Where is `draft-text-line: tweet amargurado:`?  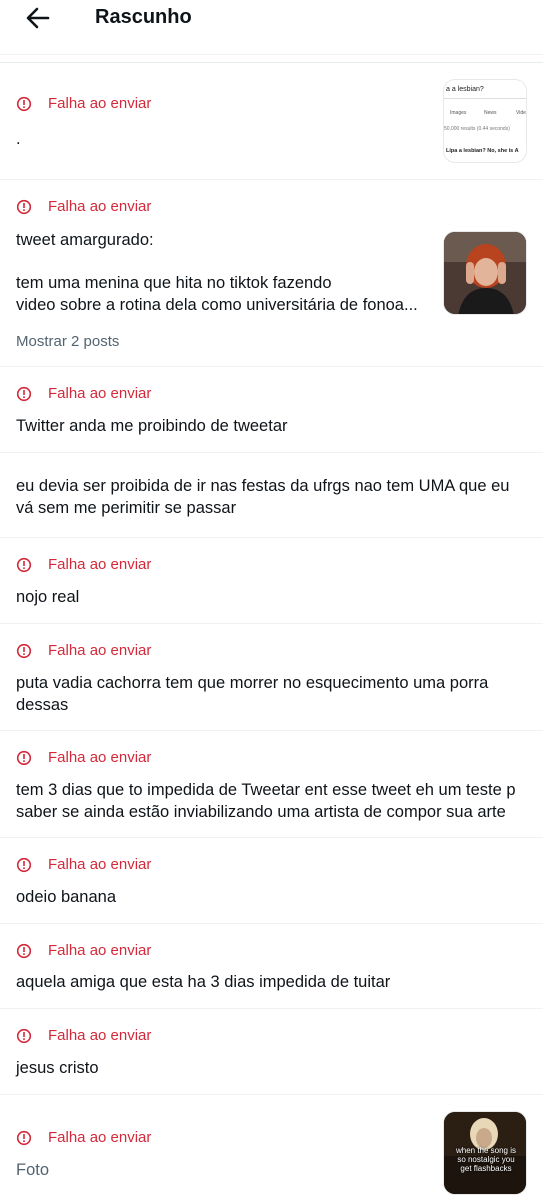
draft-text-line: tweet amargurado: is located at coordinates (85, 240).